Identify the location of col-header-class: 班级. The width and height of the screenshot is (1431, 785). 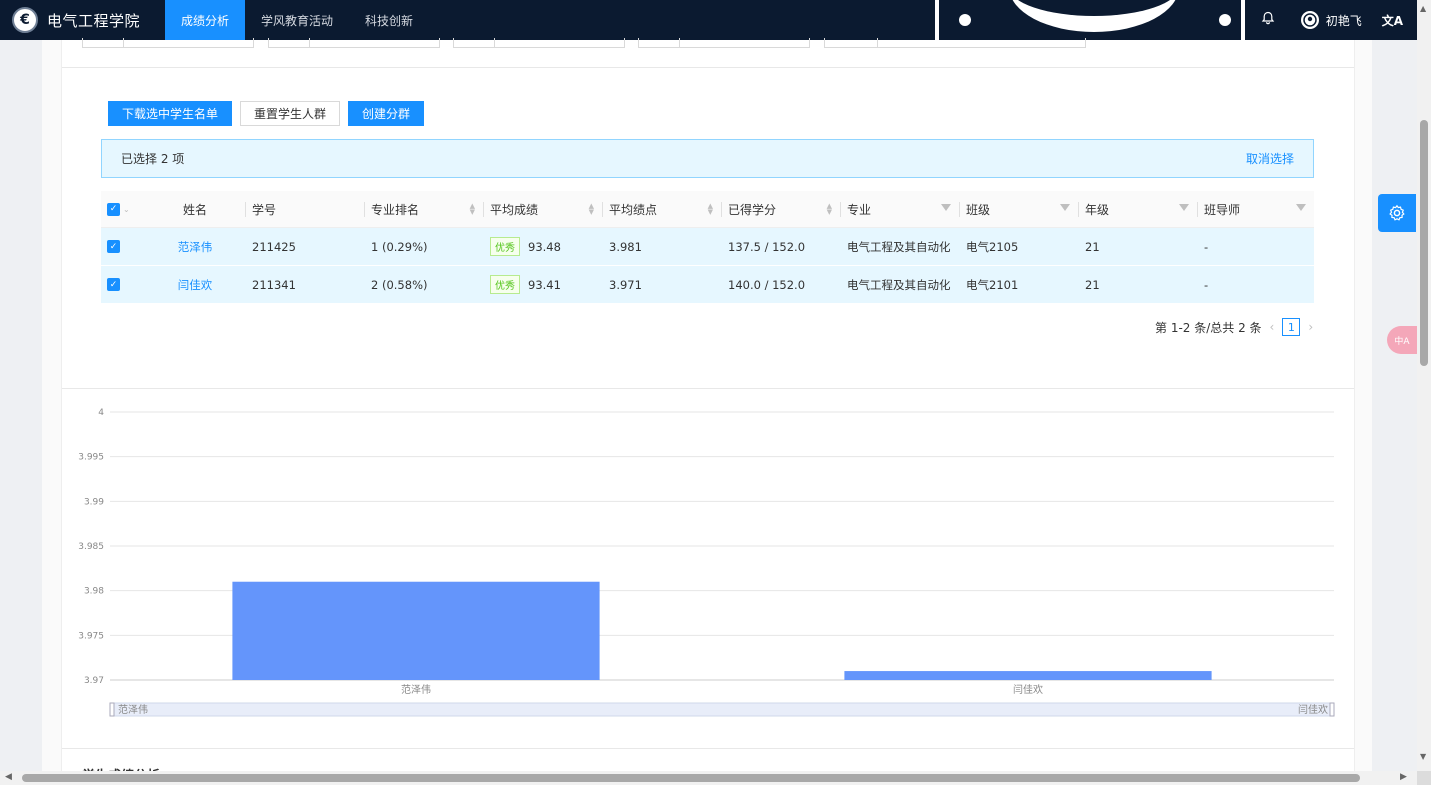
(1018, 209).